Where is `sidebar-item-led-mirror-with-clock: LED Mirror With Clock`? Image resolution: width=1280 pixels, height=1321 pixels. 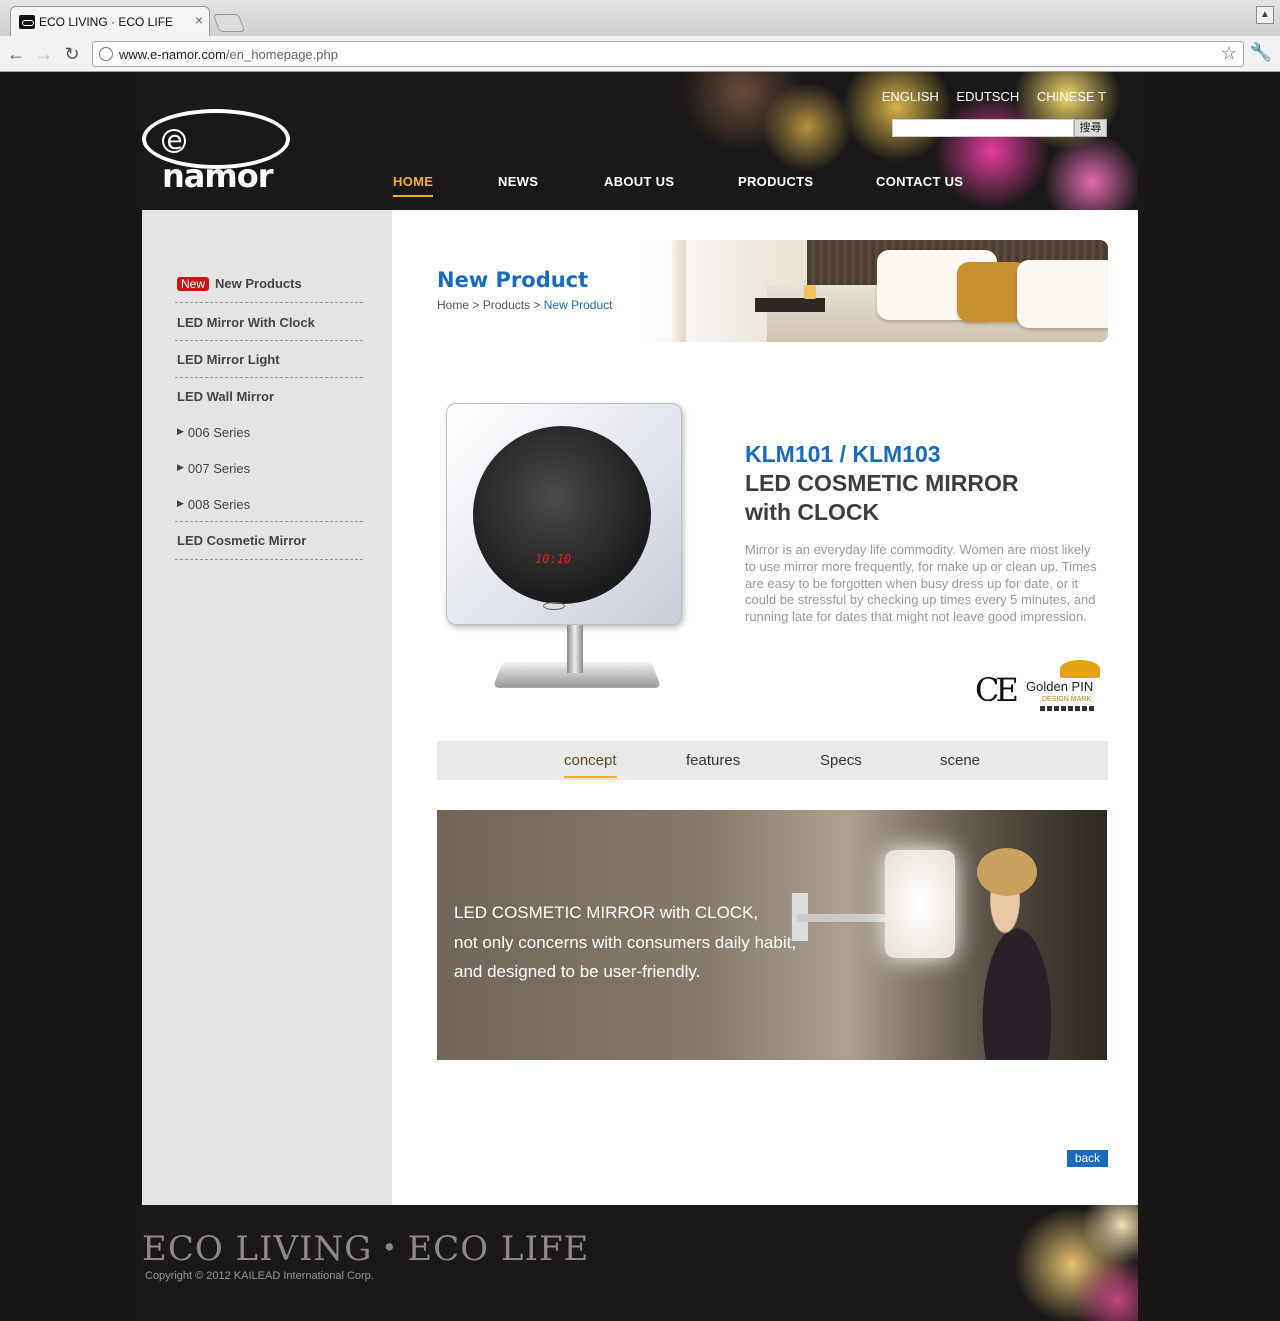
sidebar-item-led-mirror-with-clock: LED Mirror With Clock is located at coordinates (269, 322).